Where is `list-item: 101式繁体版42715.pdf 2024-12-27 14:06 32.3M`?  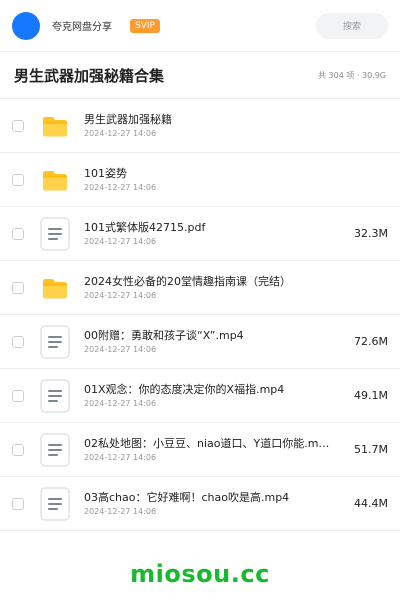
list-item: 101式繁体版42715.pdf 2024-12-27 14:06 32.3M is located at coordinates (200, 234).